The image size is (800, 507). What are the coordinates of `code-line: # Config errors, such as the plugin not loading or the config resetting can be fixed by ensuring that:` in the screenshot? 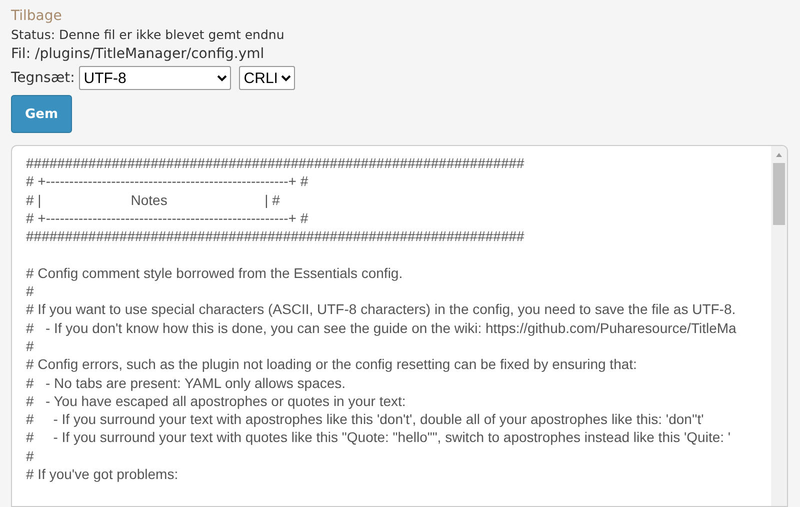 It's located at (331, 364).